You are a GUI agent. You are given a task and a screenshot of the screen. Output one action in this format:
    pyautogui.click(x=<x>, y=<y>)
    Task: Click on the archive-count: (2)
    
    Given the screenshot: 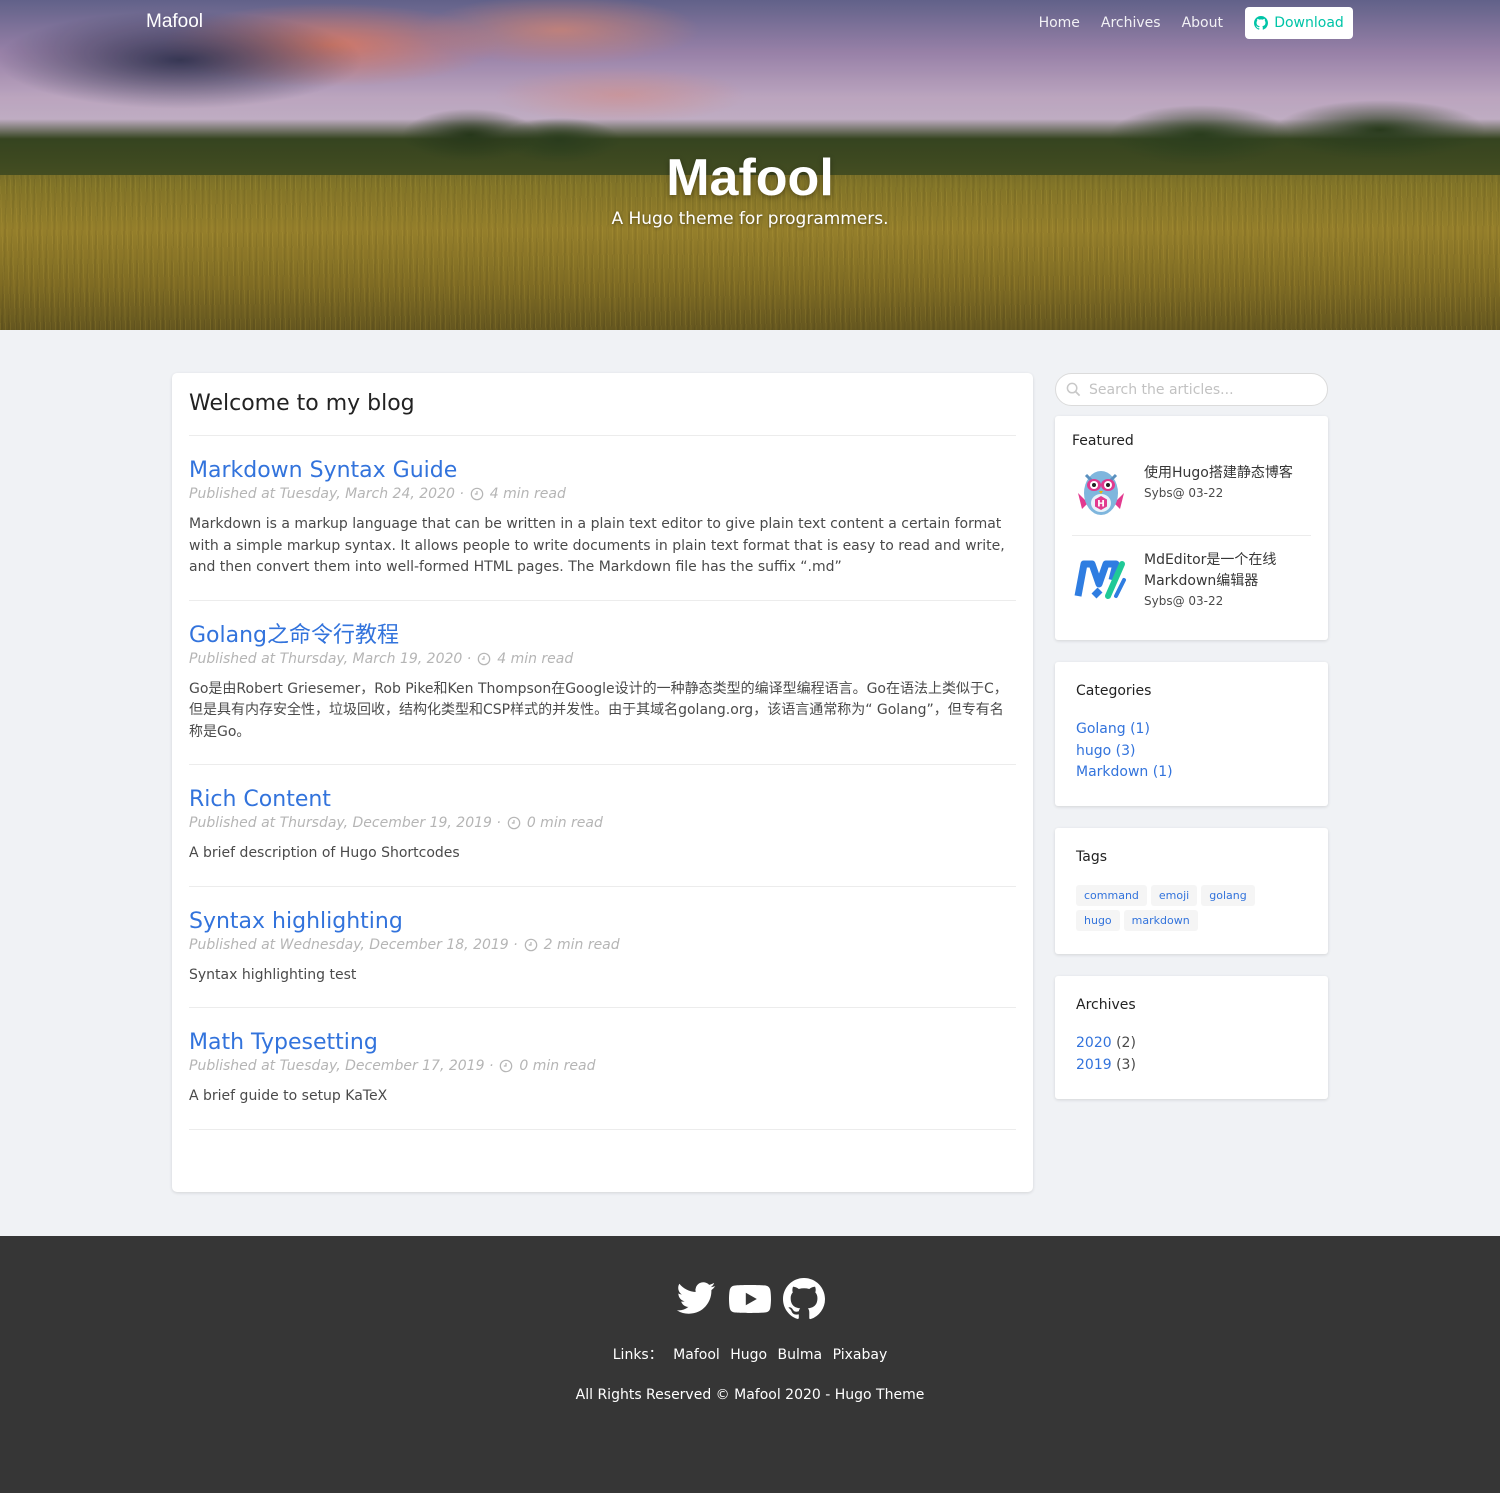 What is the action you would take?
    pyautogui.click(x=1123, y=1043)
    